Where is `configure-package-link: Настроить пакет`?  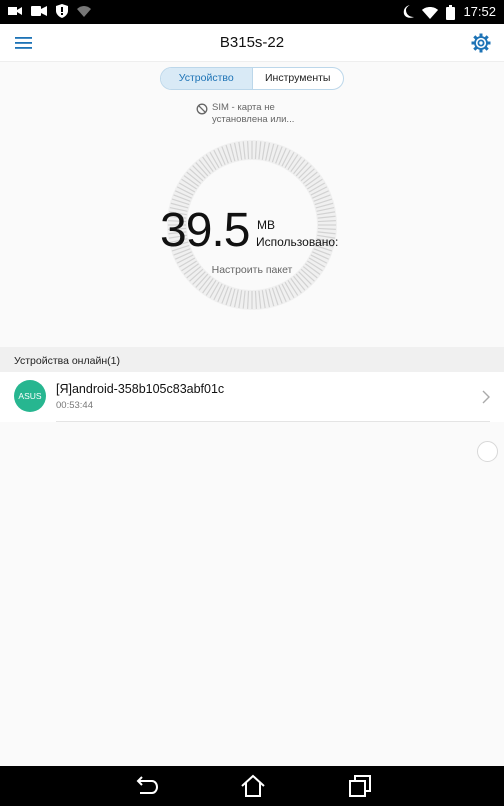
configure-package-link: Настроить пакет is located at coordinates (252, 270).